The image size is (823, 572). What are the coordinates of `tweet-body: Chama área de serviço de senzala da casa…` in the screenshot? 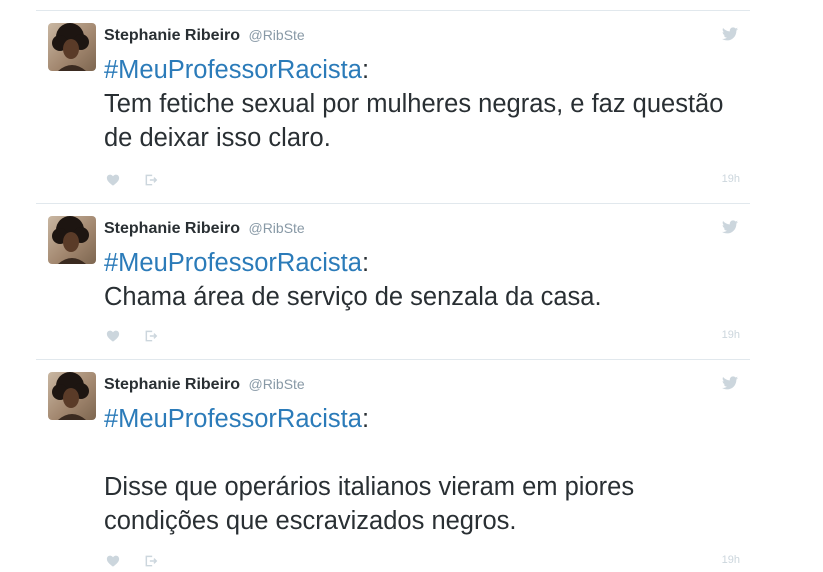 It's located at (353, 297).